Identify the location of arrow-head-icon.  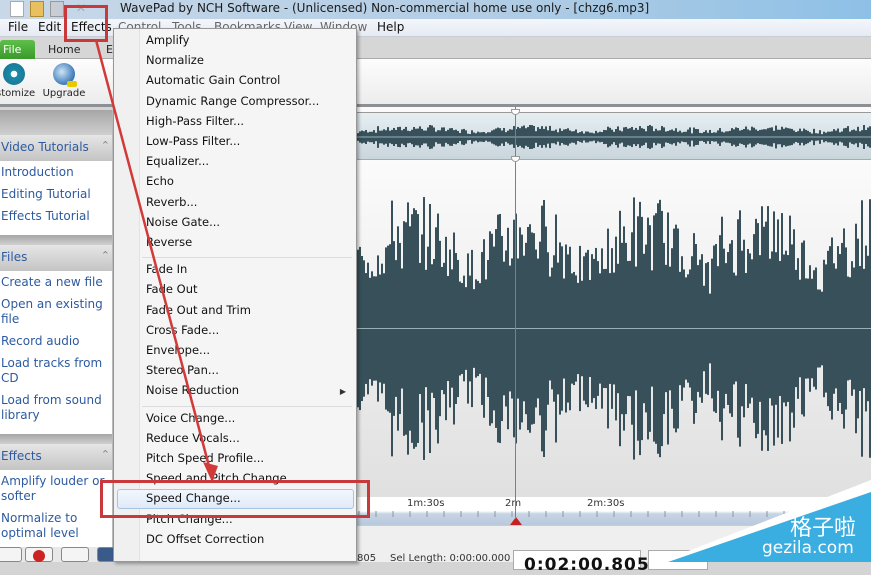
(210, 472).